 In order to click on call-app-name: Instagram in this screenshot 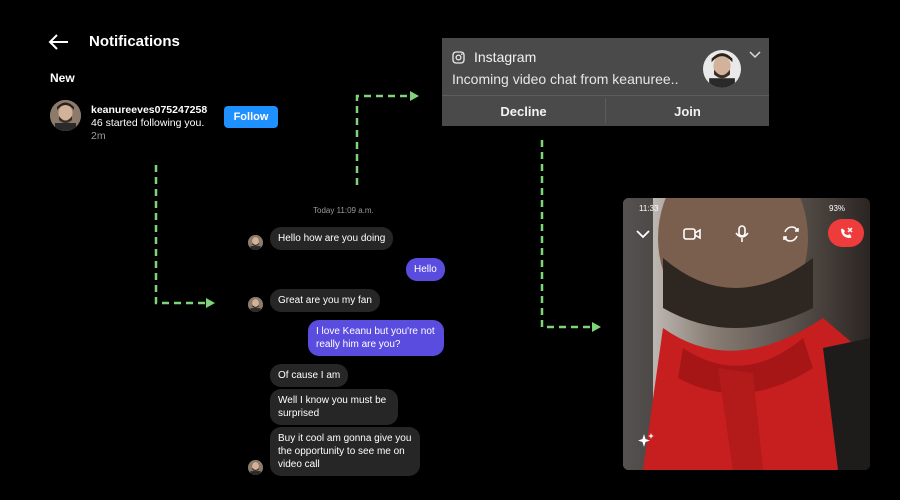, I will do `click(505, 57)`.